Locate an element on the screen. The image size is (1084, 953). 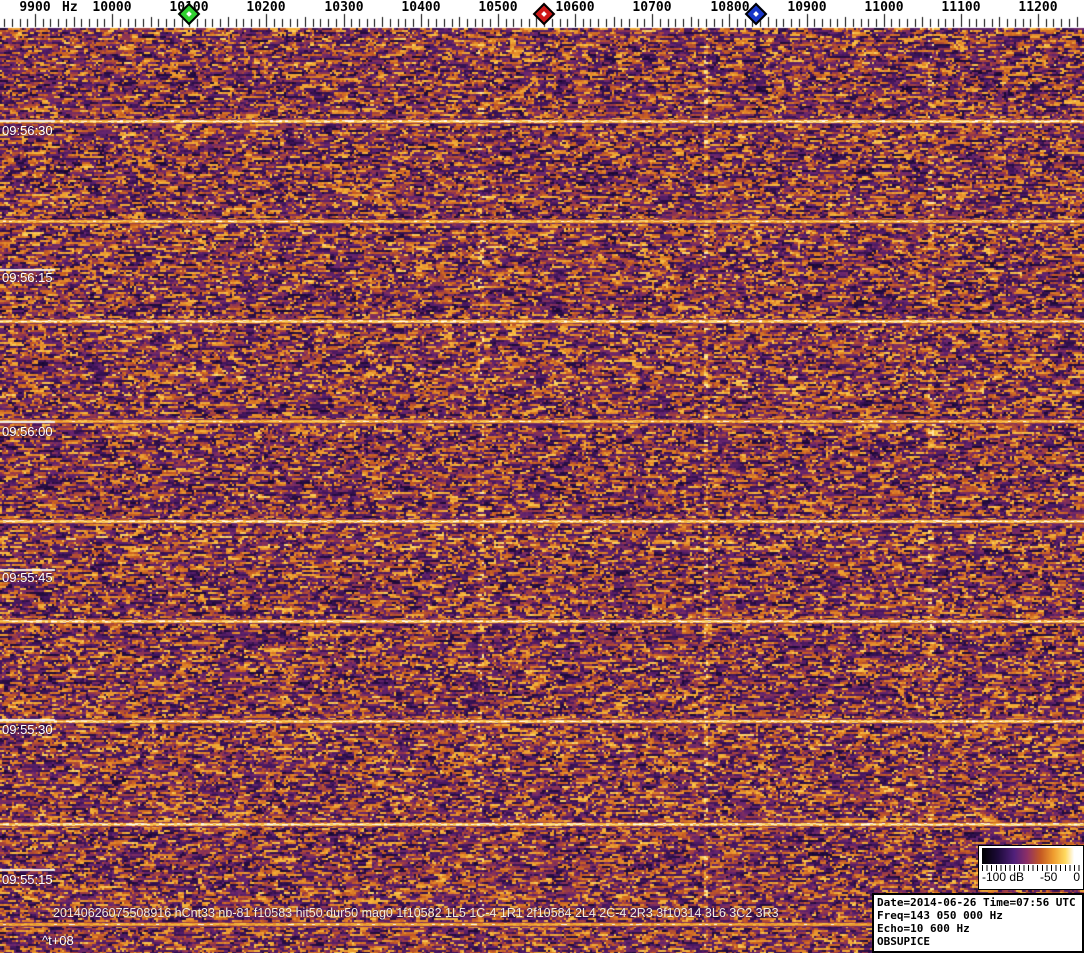
time-label: 09:56:30 is located at coordinates (27, 130).